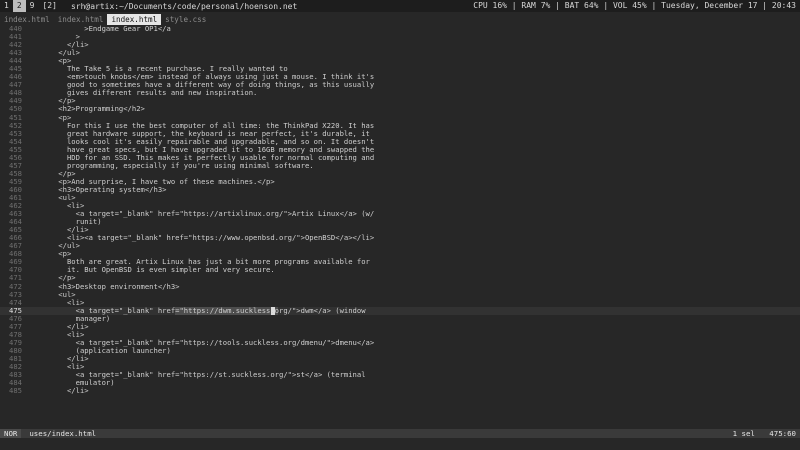 The image size is (800, 450). What do you see at coordinates (400, 36) in the screenshot?
I see `code-line: 441 >` at bounding box center [400, 36].